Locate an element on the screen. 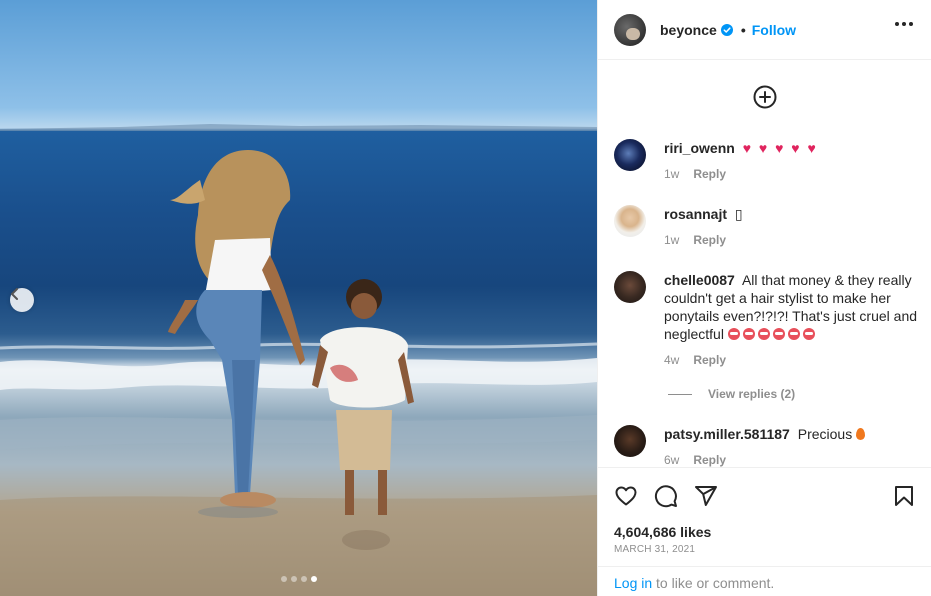  comment-age: 4w is located at coordinates (672, 360).